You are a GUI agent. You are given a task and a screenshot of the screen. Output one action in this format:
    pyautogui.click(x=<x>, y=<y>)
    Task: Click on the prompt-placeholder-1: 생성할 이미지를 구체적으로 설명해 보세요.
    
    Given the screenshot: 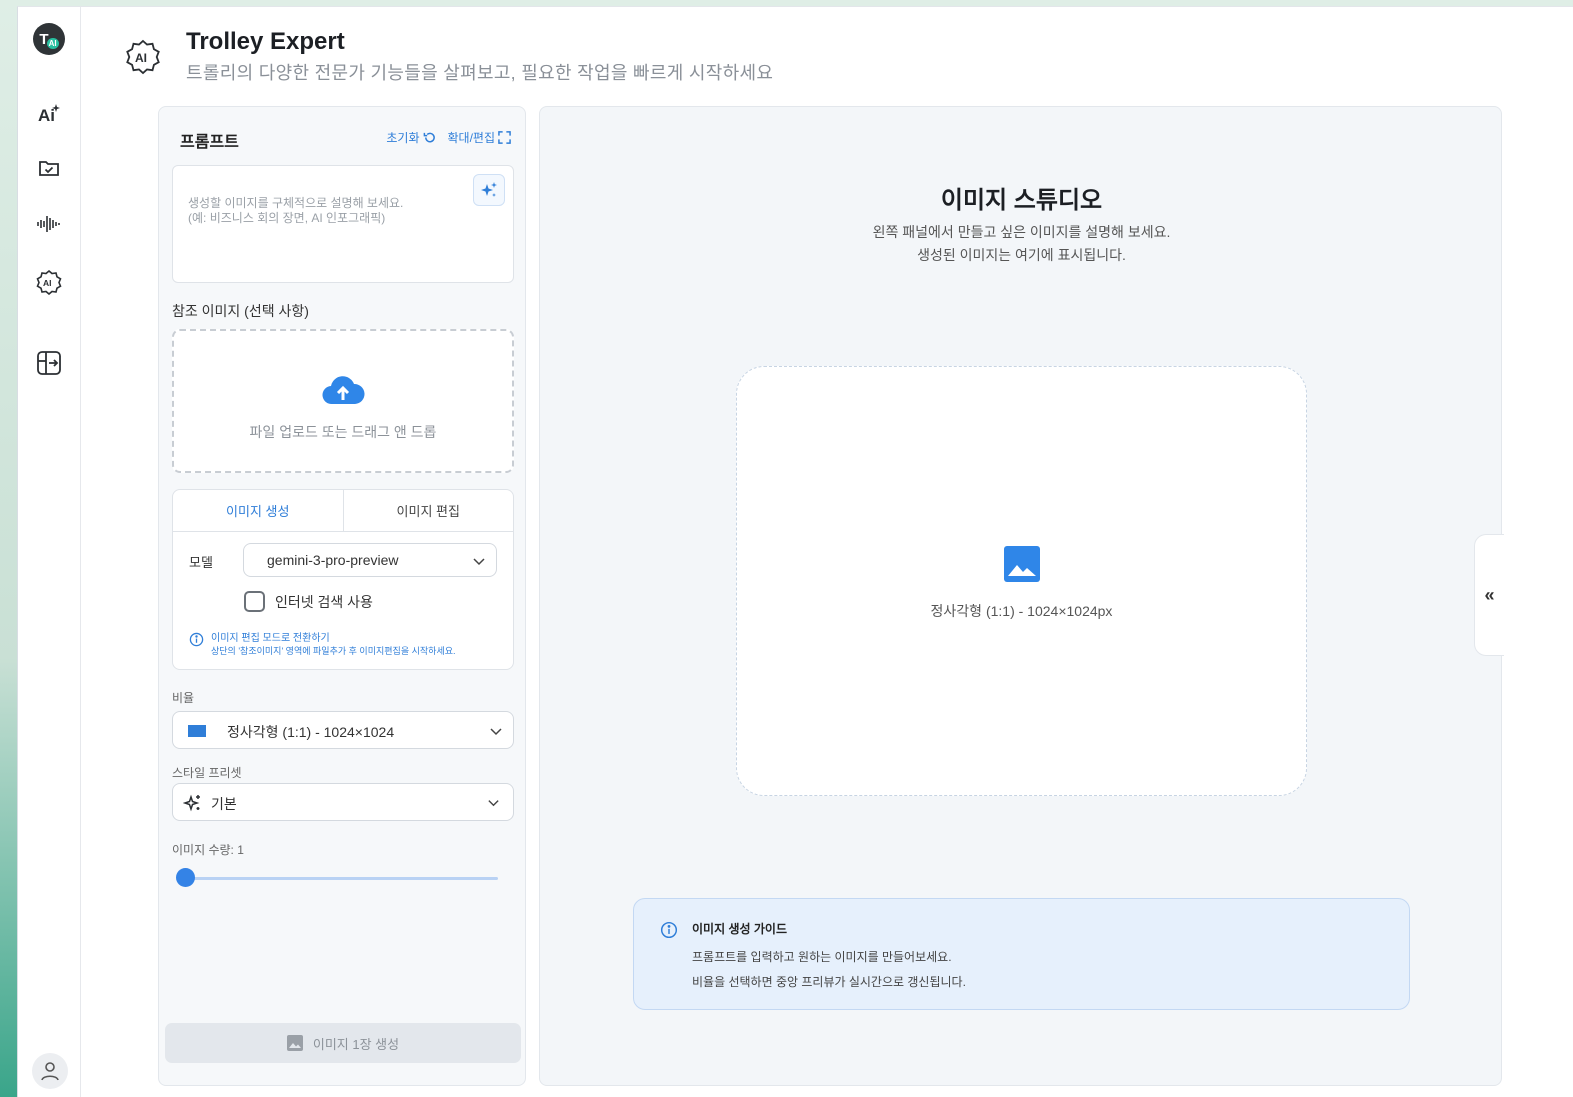 What is the action you would take?
    pyautogui.click(x=296, y=203)
    